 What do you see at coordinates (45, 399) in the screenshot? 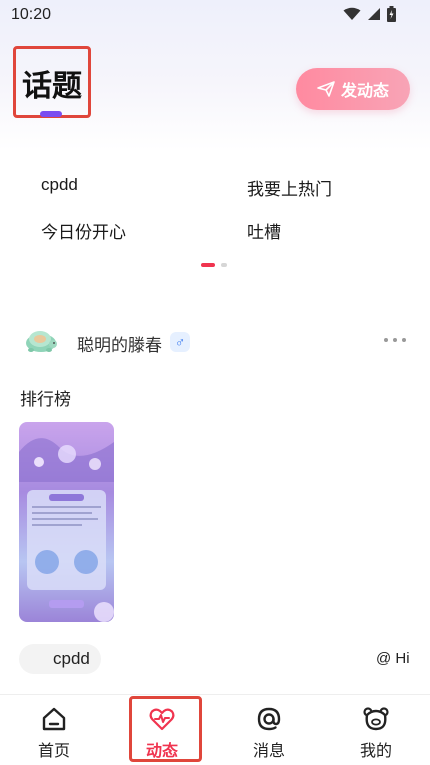
I see `post-text: 排行榜` at bounding box center [45, 399].